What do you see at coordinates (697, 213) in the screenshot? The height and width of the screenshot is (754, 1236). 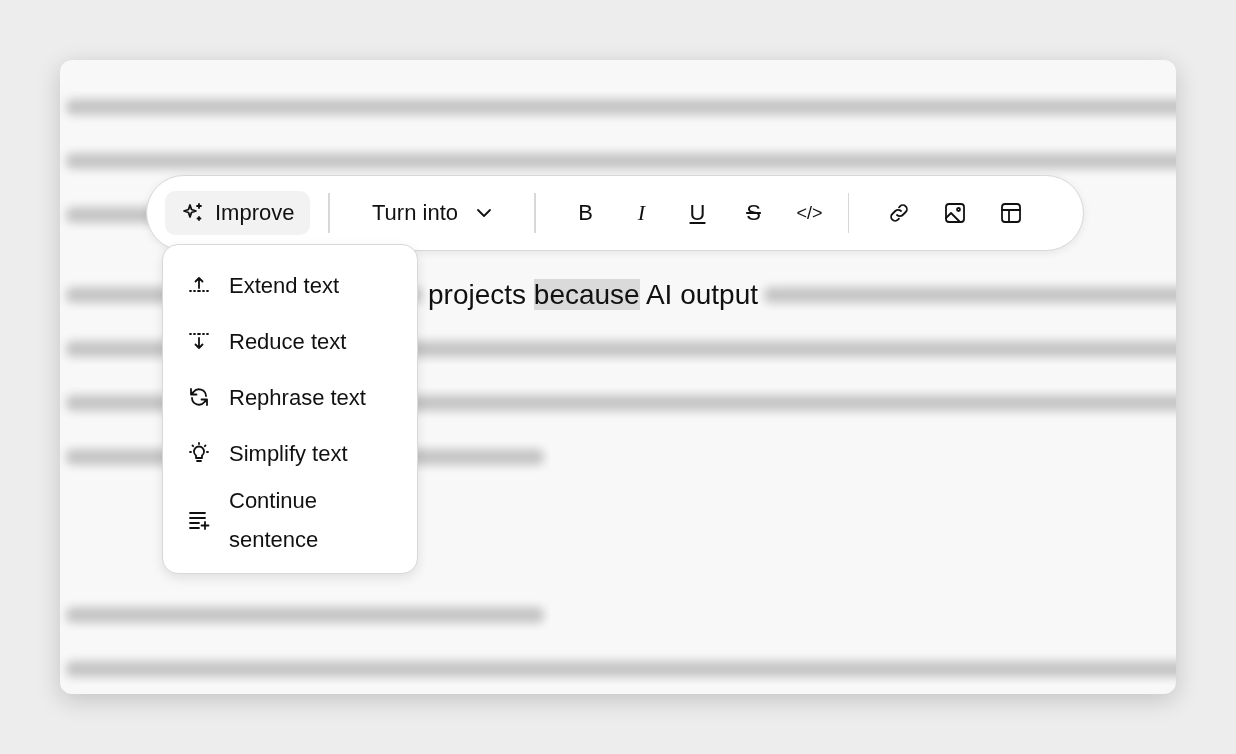 I see `underline-button: U` at bounding box center [697, 213].